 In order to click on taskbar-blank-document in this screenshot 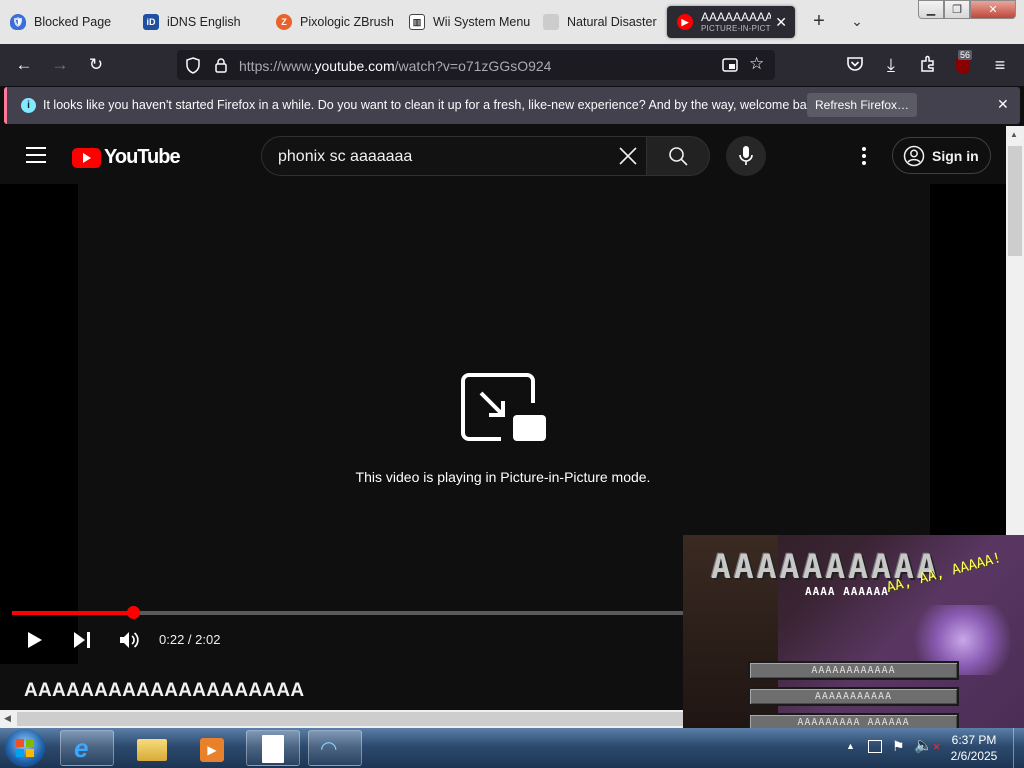, I will do `click(273, 748)`.